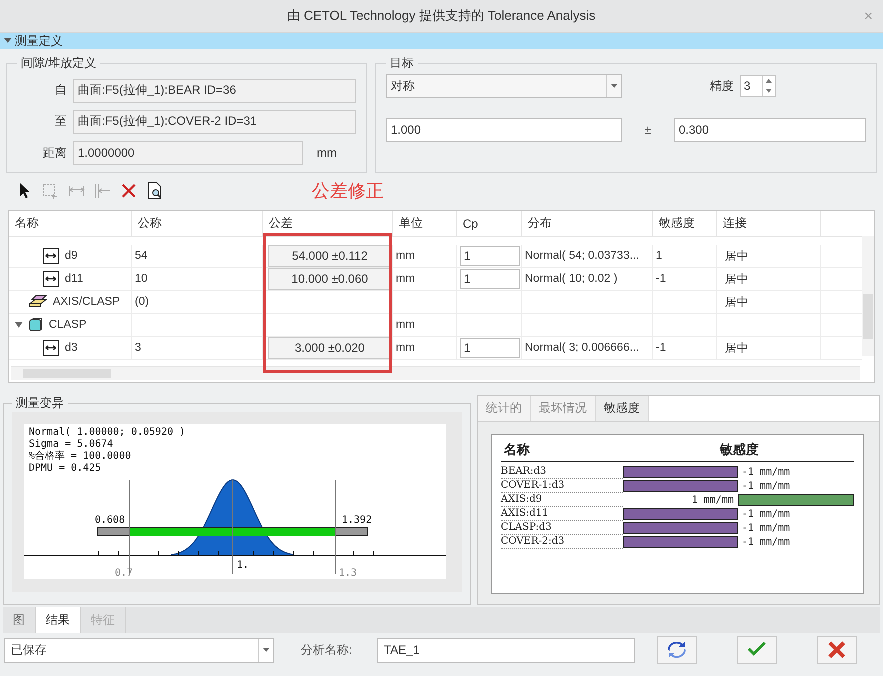 Image resolution: width=883 pixels, height=676 pixels. What do you see at coordinates (330, 256) in the screenshot?
I see `tolerance-field: 54.000 ±0.112` at bounding box center [330, 256].